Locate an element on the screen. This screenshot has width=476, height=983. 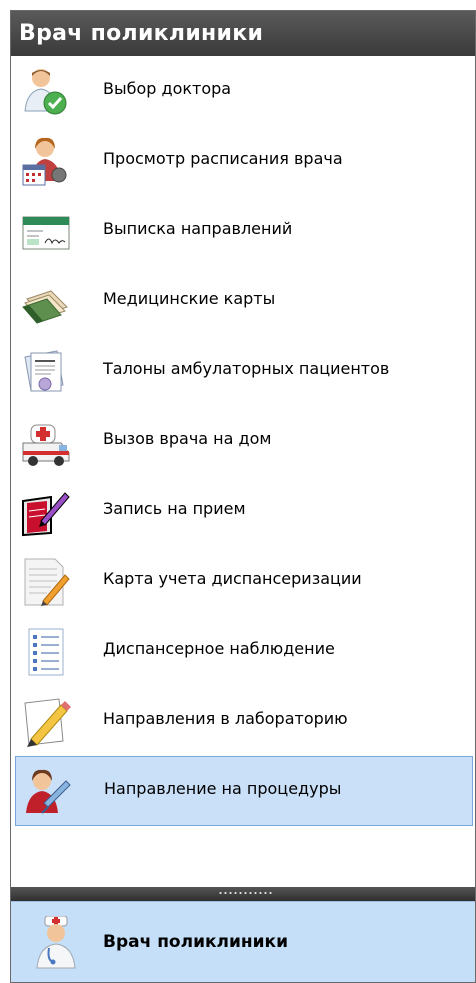
menu-item-referrals: Выписка направлений is located at coordinates (243, 231).